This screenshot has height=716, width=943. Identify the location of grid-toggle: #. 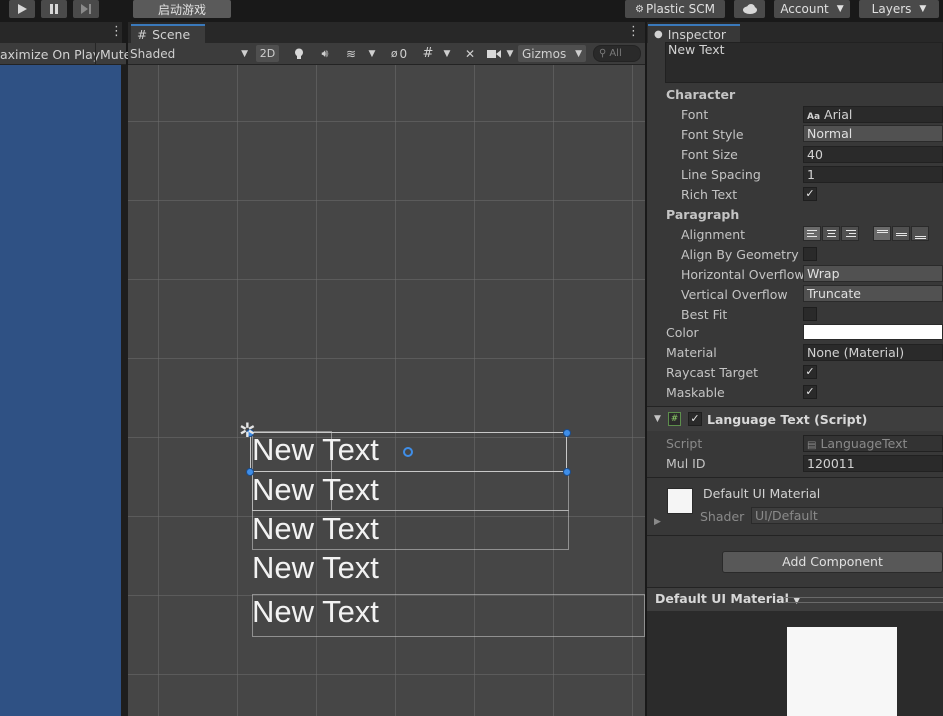
(428, 53).